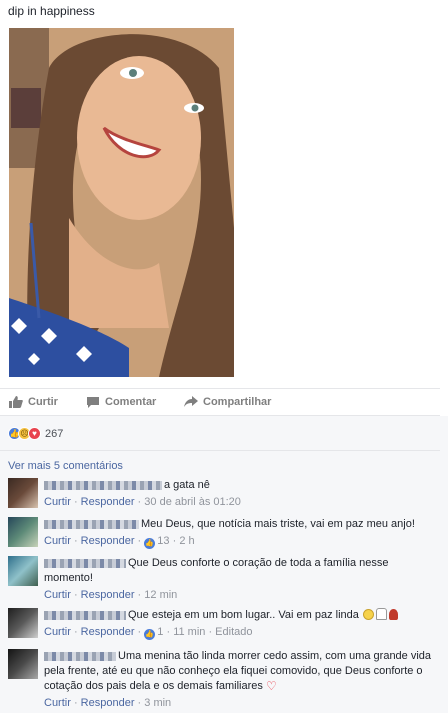 This screenshot has width=448, height=713. I want to click on share-button-label: Compartilhar, so click(237, 402).